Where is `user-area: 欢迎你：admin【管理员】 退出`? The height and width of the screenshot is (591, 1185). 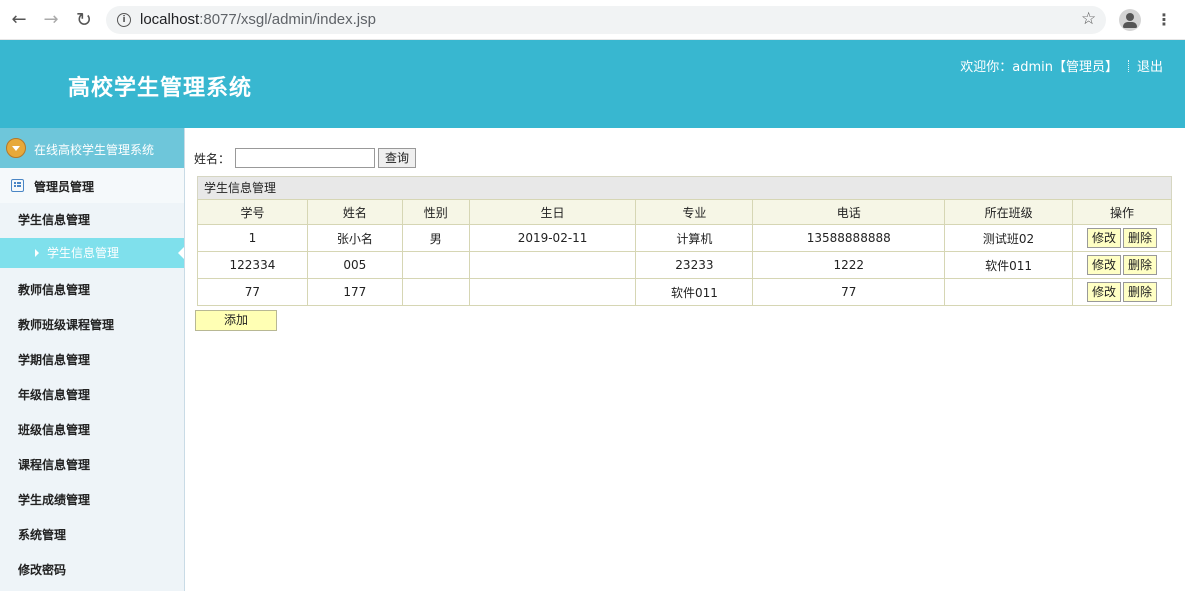 user-area: 欢迎你：admin【管理员】 退出 is located at coordinates (1061, 65).